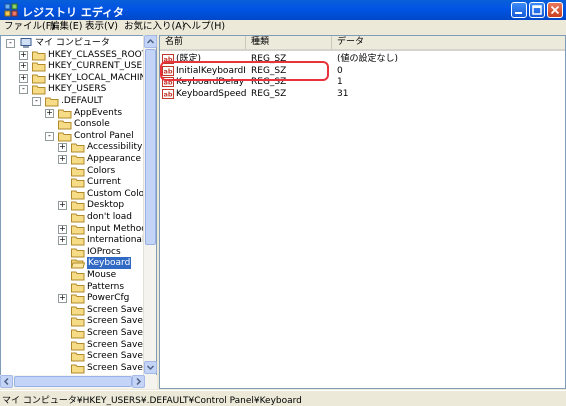 The width and height of the screenshot is (566, 406). What do you see at coordinates (101, 170) in the screenshot?
I see `tree-item-label: Colors` at bounding box center [101, 170].